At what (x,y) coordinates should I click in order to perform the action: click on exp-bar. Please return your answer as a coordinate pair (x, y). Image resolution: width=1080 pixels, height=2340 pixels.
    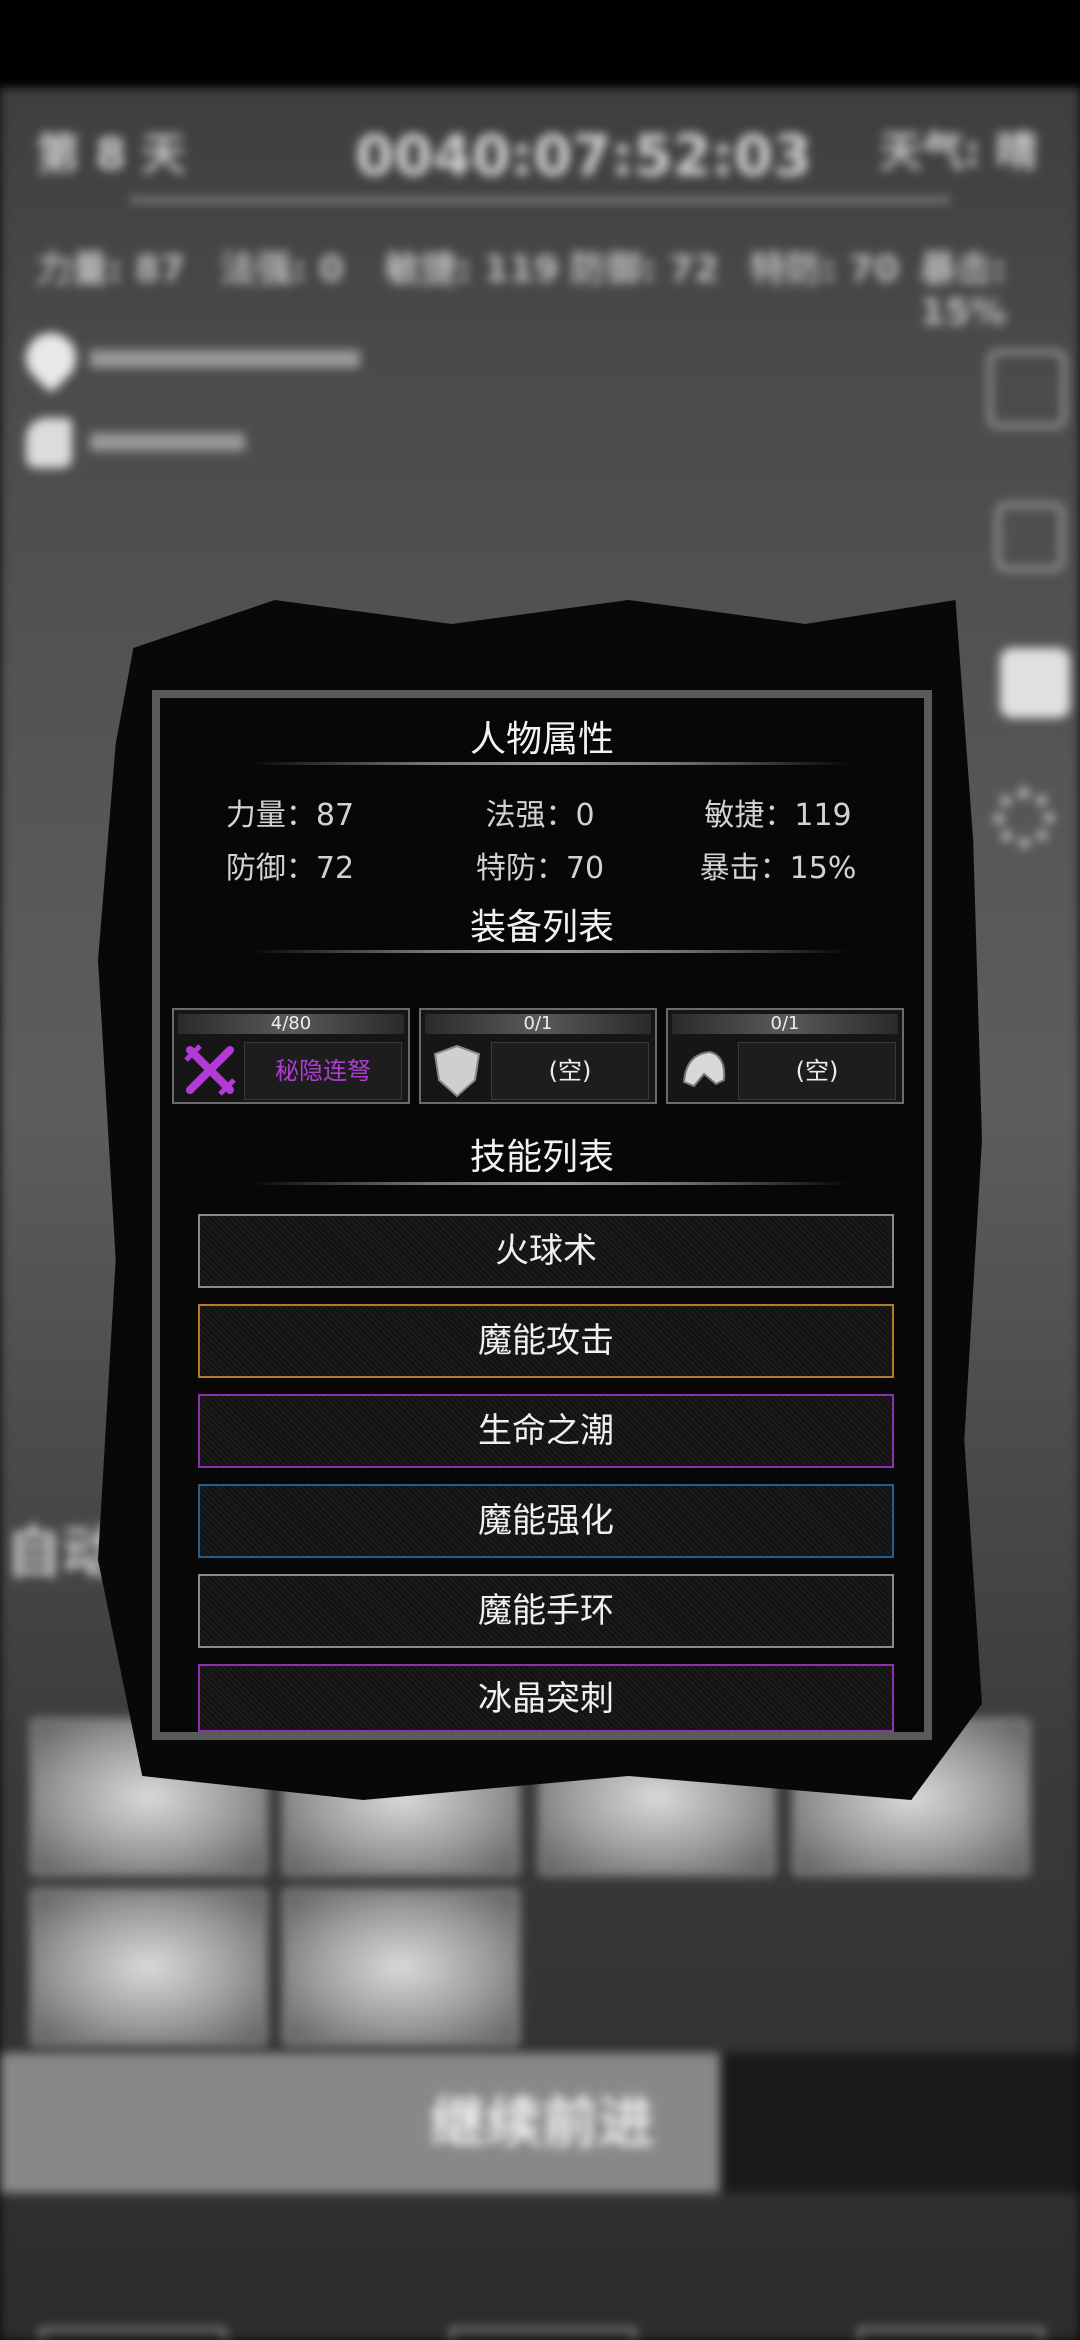
    Looking at the image, I should click on (167, 442).